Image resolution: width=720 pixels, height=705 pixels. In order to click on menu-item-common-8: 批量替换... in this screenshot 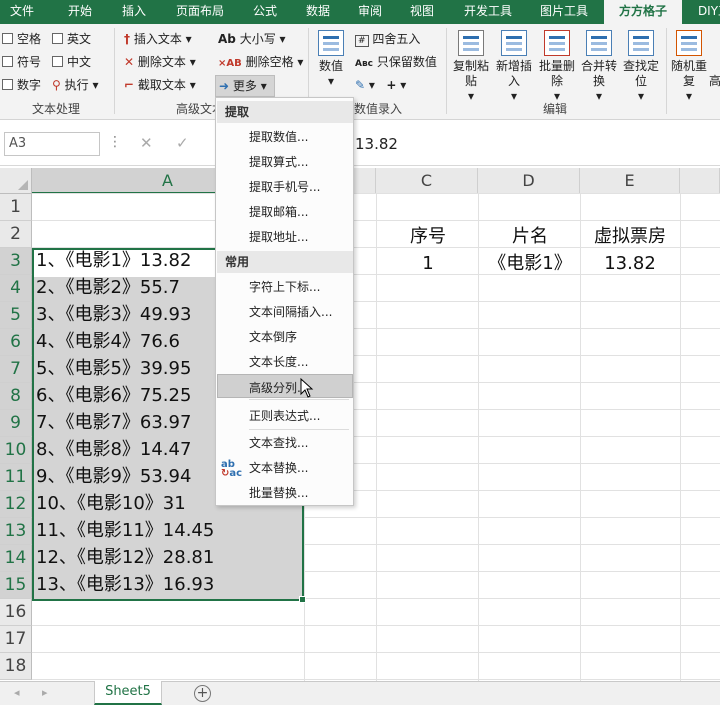, I will do `click(278, 492)`.